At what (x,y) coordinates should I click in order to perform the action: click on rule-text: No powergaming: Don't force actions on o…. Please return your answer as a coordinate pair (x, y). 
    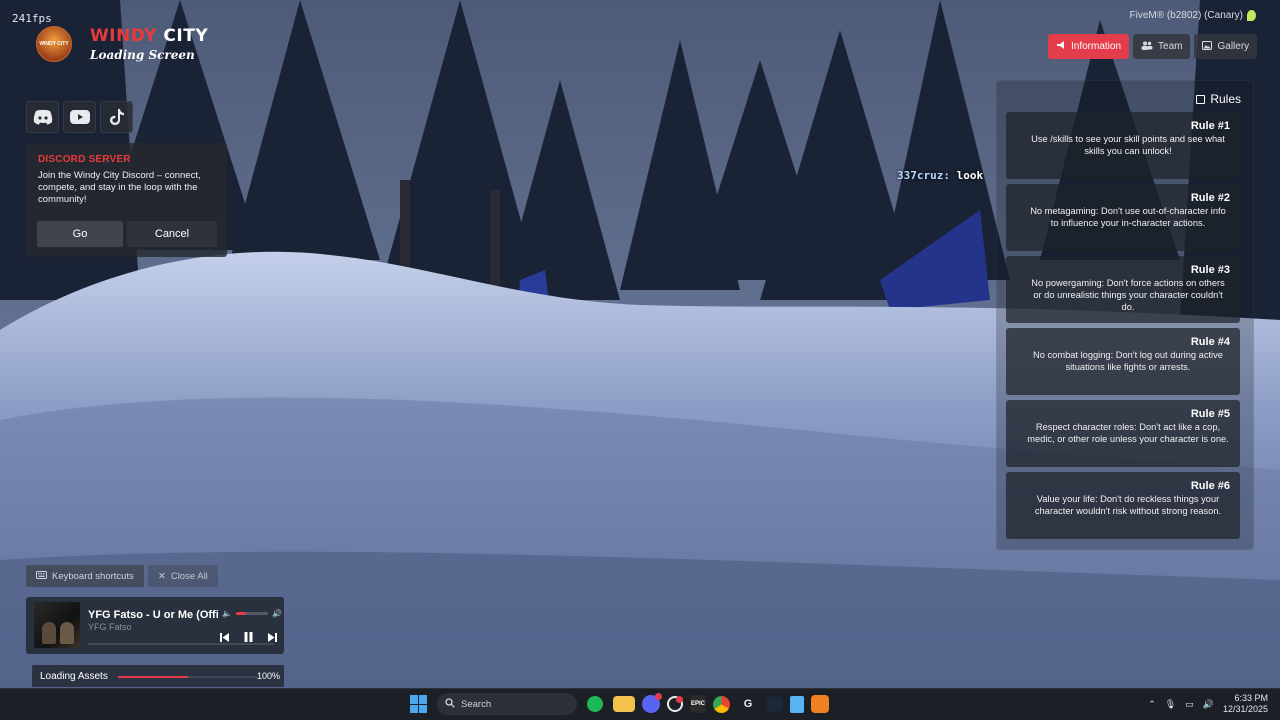
    Looking at the image, I should click on (1128, 295).